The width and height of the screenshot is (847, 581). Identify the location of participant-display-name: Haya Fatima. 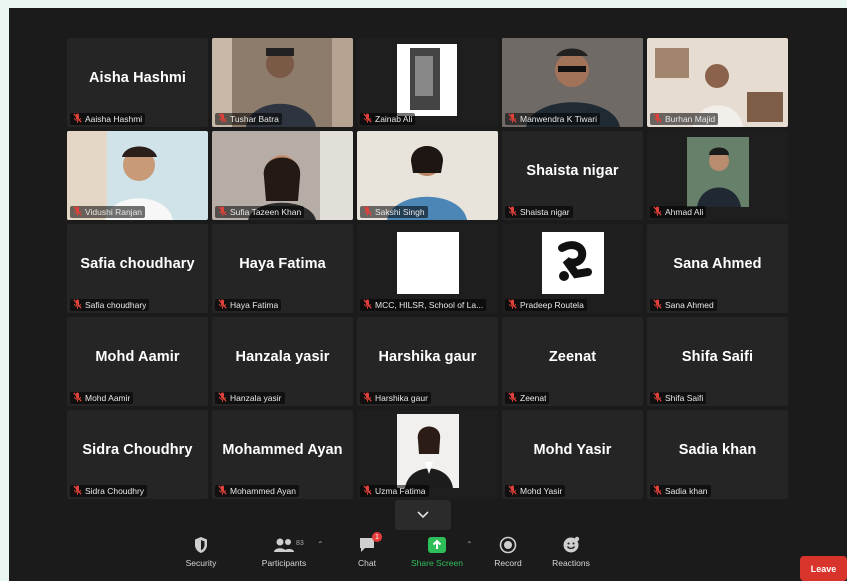
(282, 264).